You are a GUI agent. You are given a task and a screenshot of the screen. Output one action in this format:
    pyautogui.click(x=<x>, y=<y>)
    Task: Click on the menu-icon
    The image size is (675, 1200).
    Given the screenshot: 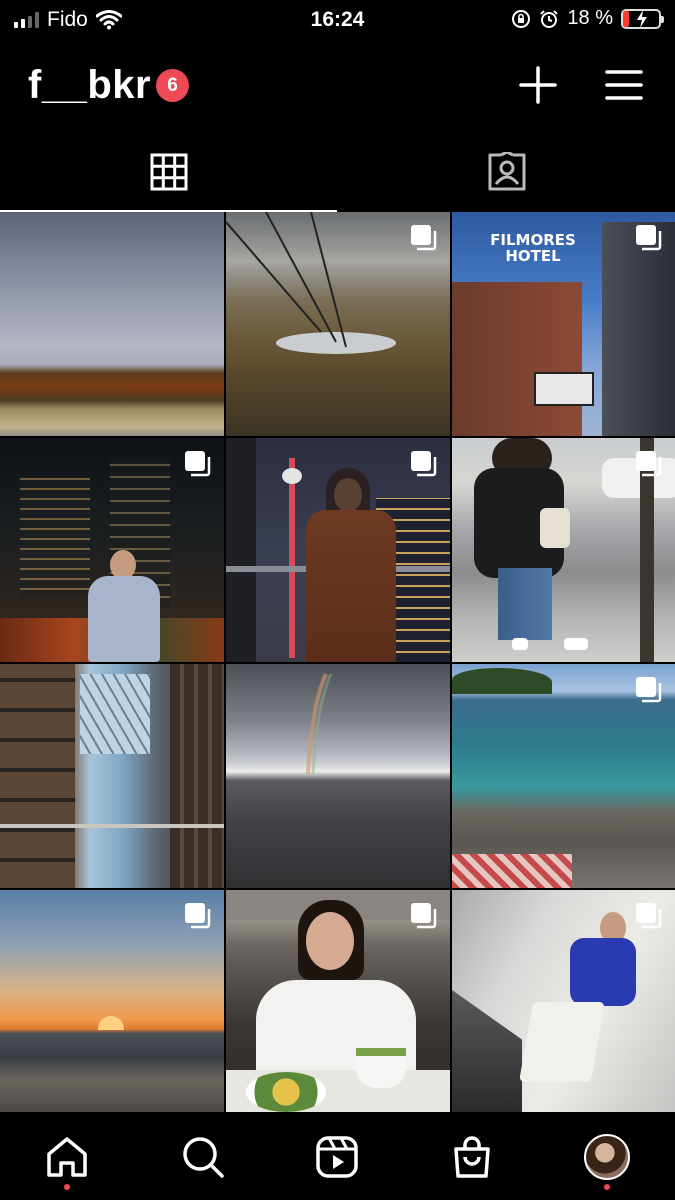 What is the action you would take?
    pyautogui.click(x=624, y=85)
    